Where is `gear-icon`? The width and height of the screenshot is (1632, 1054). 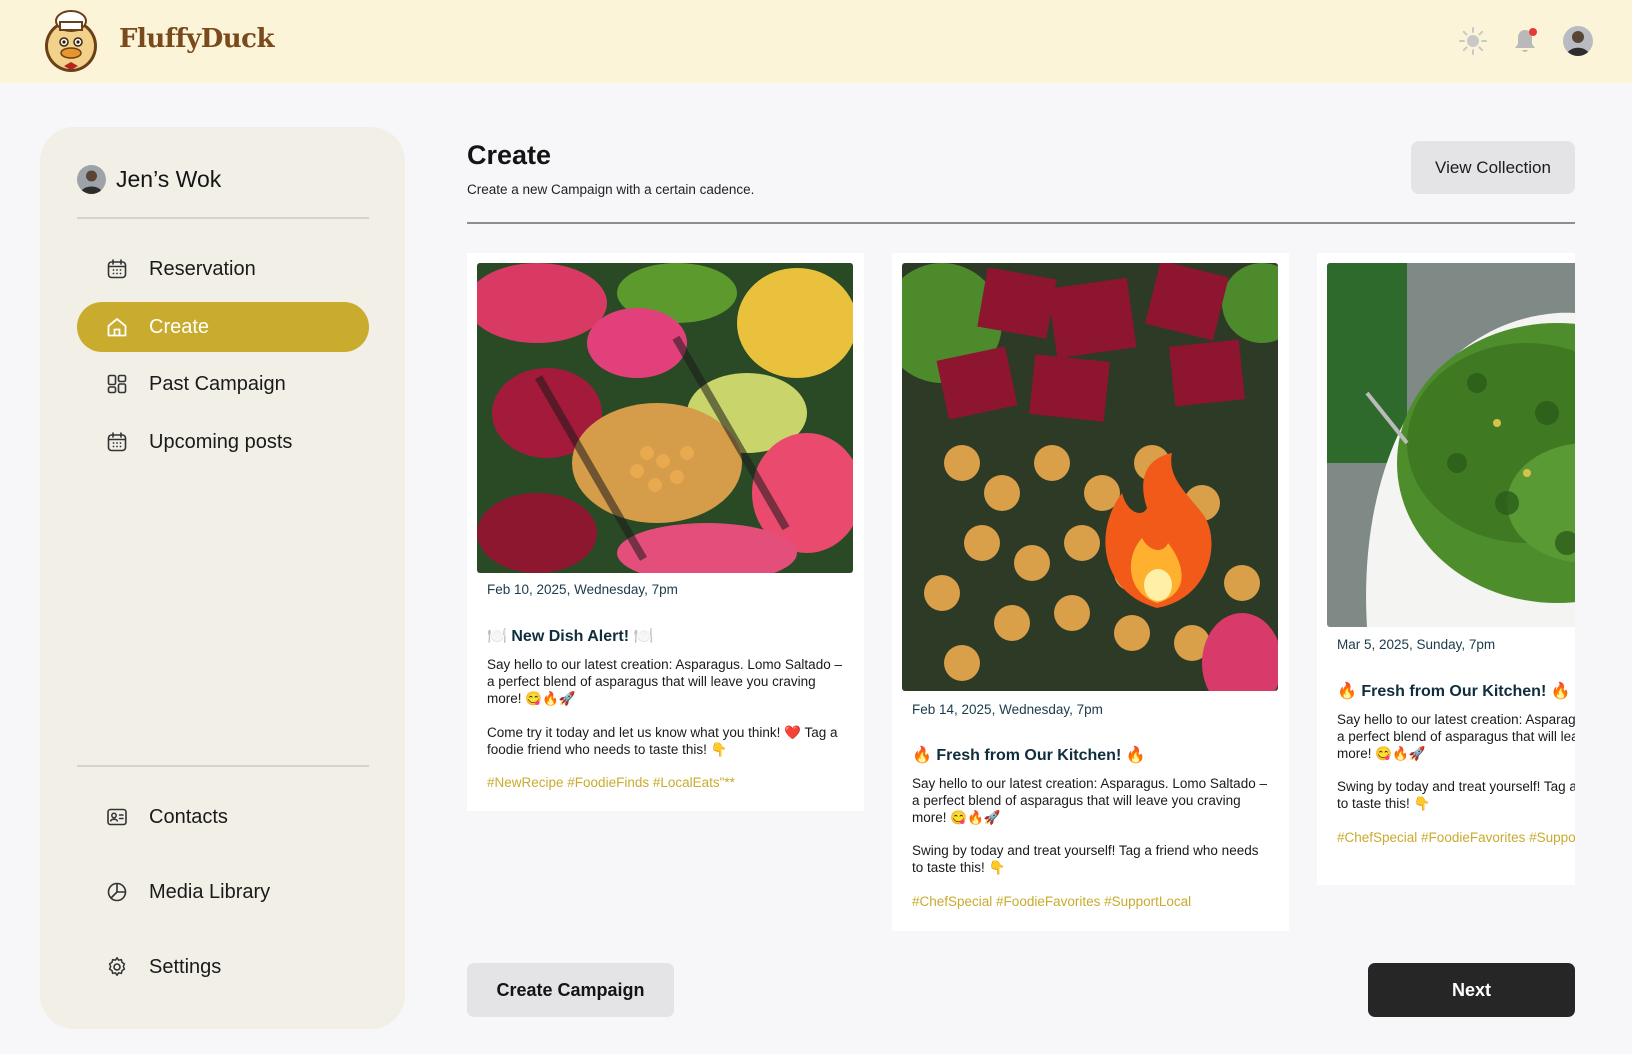 gear-icon is located at coordinates (117, 966).